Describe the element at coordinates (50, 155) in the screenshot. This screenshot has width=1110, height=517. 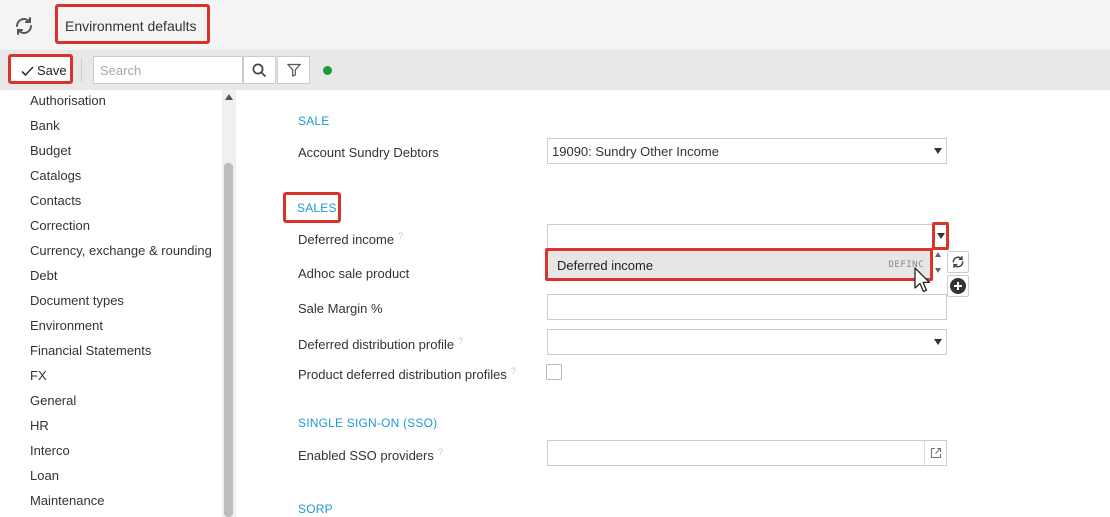
I see `sidebar-item-budget: Budget` at that location.